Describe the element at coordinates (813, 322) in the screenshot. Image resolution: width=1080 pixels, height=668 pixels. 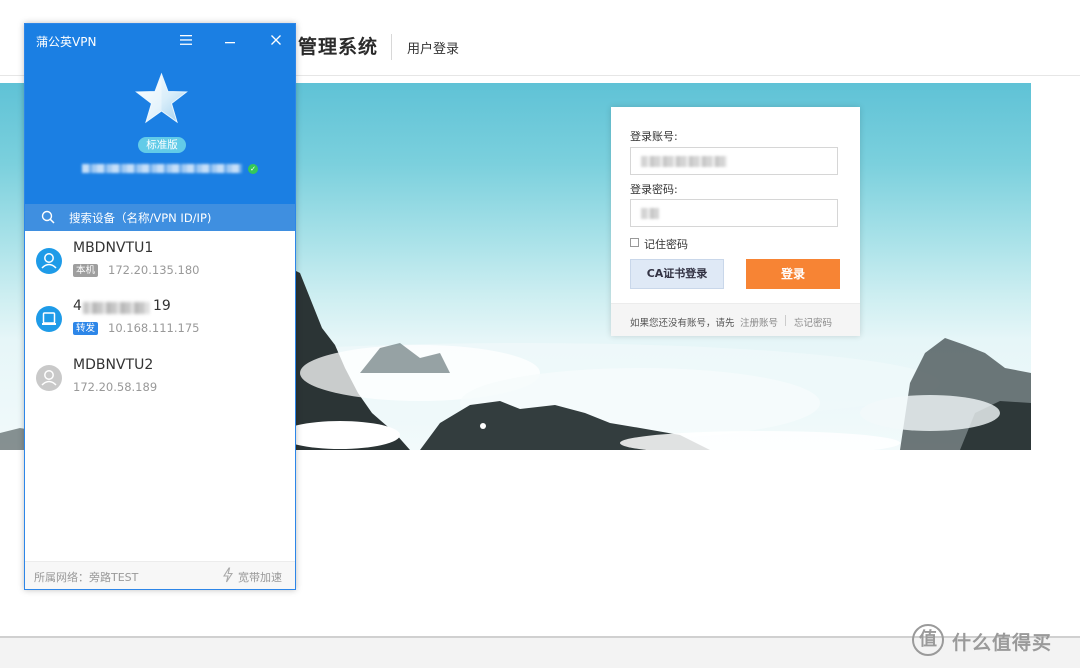
I see `forgot-password-link: 忘记密码` at that location.